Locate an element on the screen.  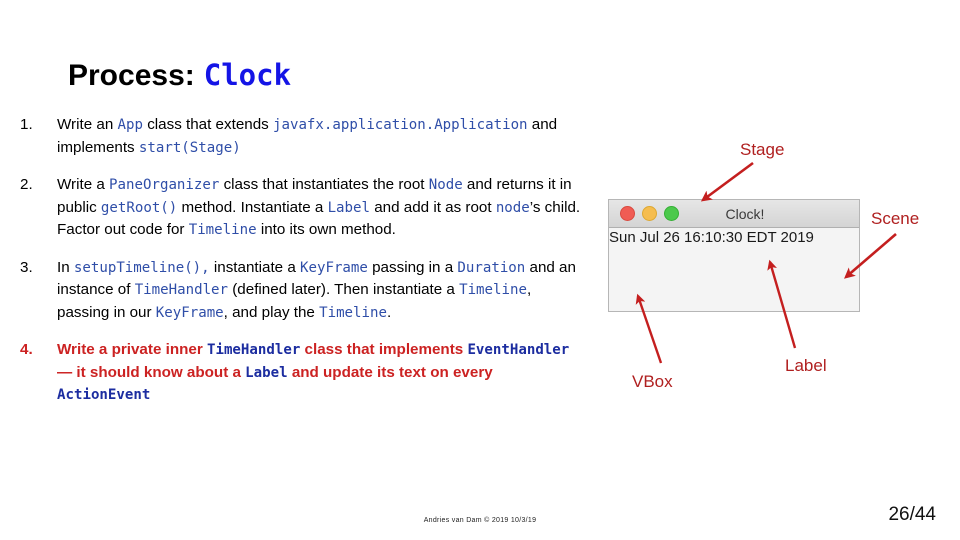
list-item-number: 3. is located at coordinates (26, 267).